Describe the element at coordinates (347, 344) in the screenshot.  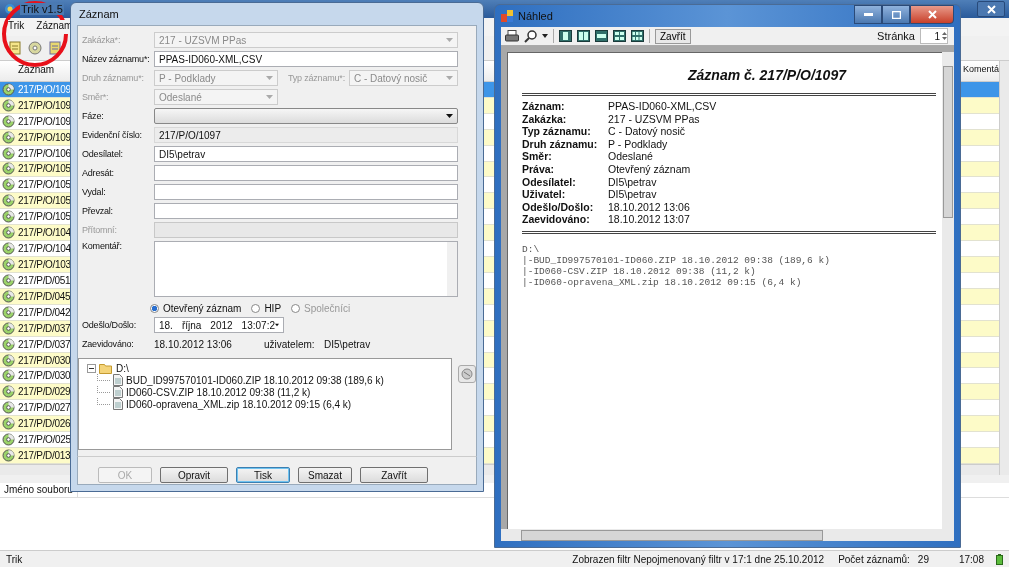
I see `user-name: DI5\petrav` at that location.